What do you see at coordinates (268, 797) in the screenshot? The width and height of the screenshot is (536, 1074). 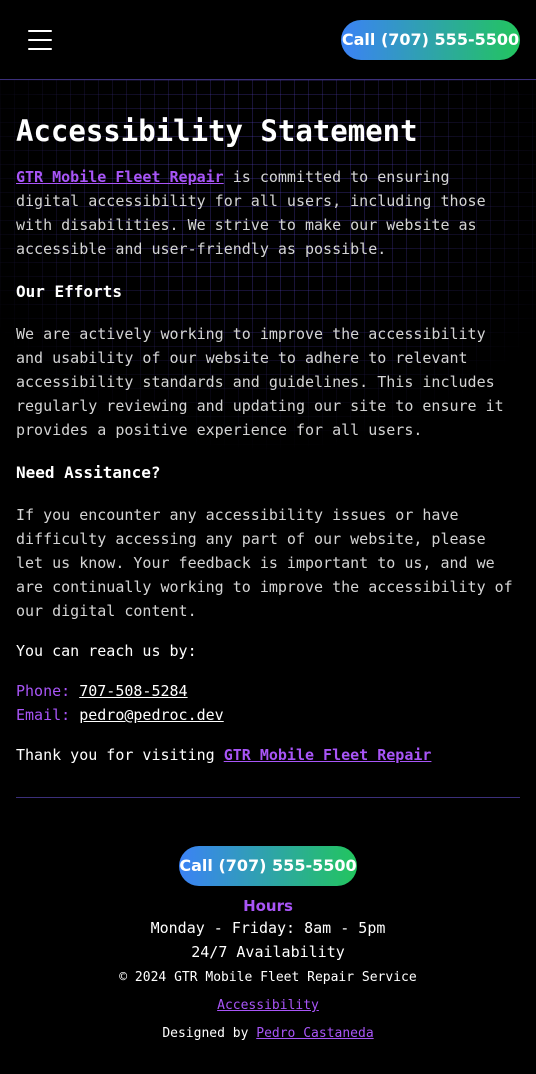 I see `footer-divider` at bounding box center [268, 797].